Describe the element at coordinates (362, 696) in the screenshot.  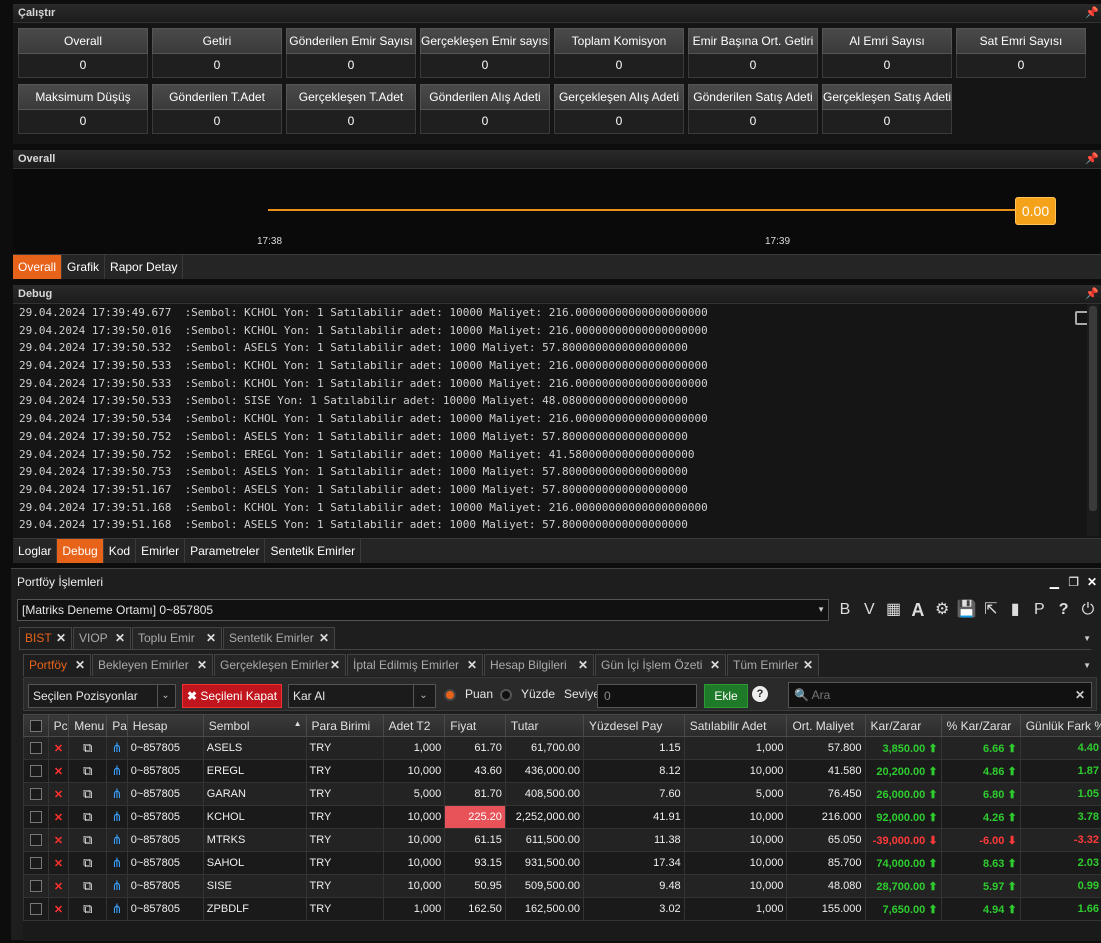
I see `type-select: Kar Al ⌄` at that location.